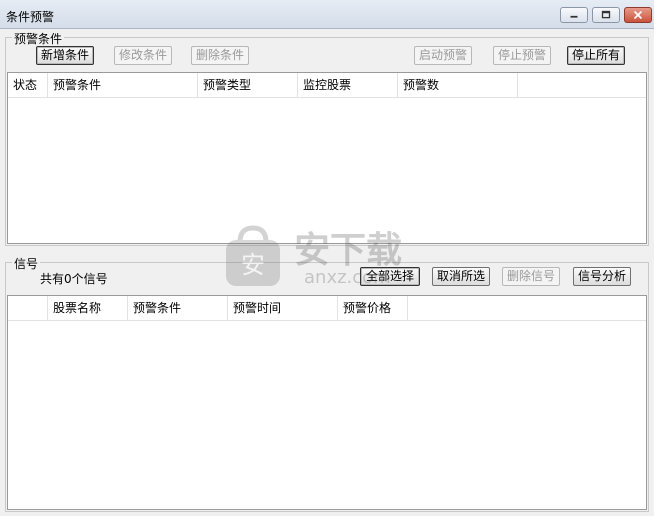 Image resolution: width=654 pixels, height=516 pixels. Describe the element at coordinates (531, 276) in the screenshot. I see `delete-signal-button: 删除信号` at that location.